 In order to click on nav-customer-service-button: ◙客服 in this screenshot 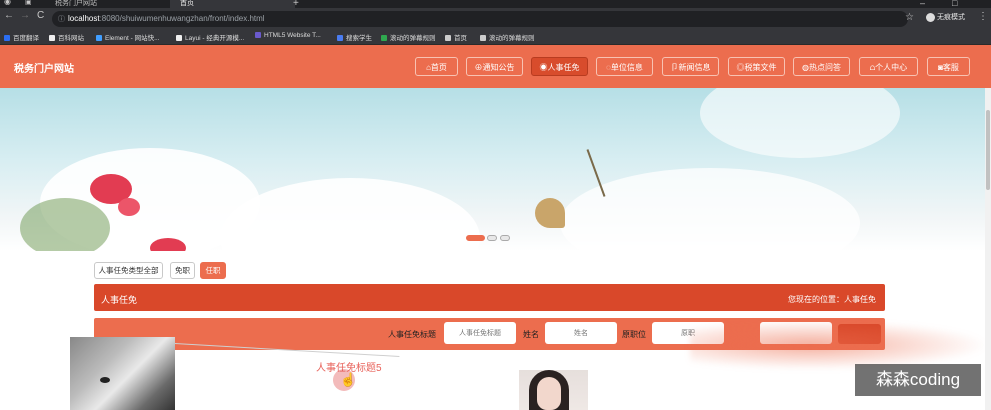, I will do `click(948, 66)`.